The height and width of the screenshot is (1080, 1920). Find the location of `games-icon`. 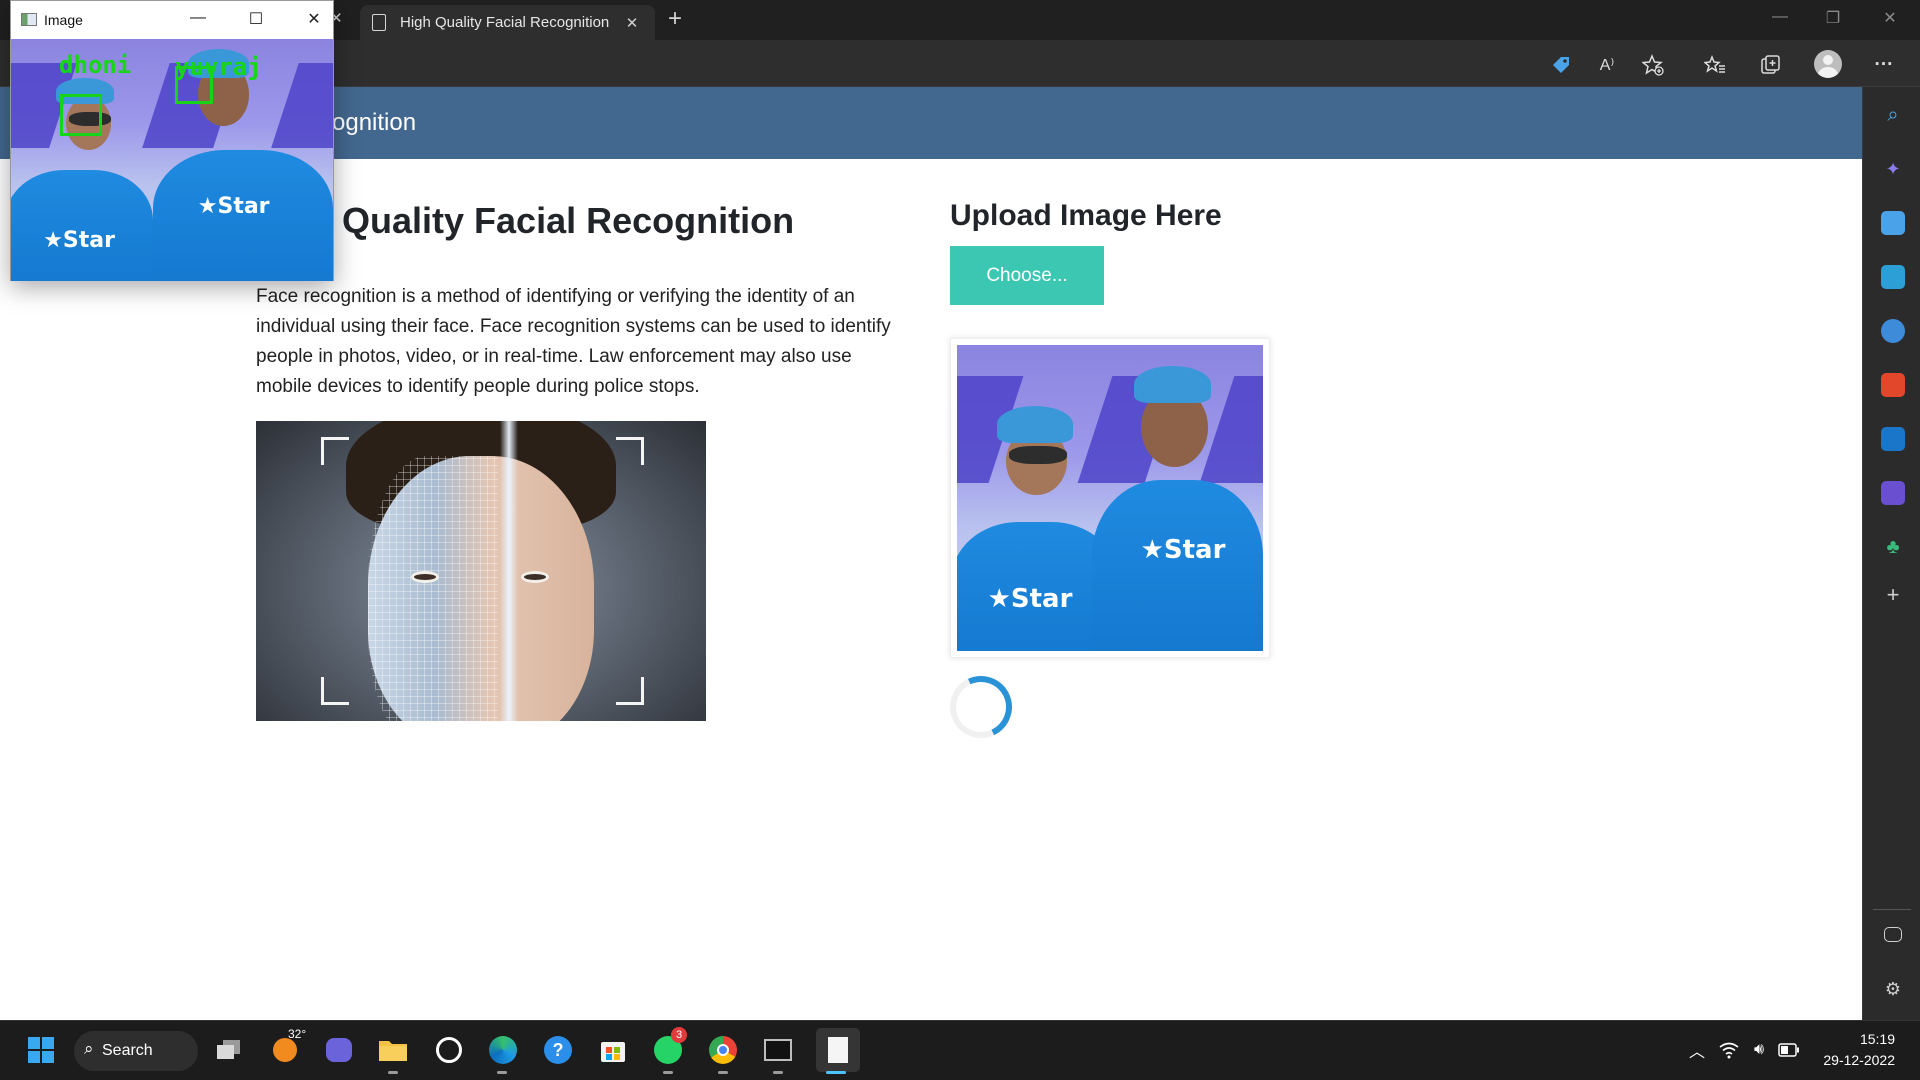

games-icon is located at coordinates (1893, 331).